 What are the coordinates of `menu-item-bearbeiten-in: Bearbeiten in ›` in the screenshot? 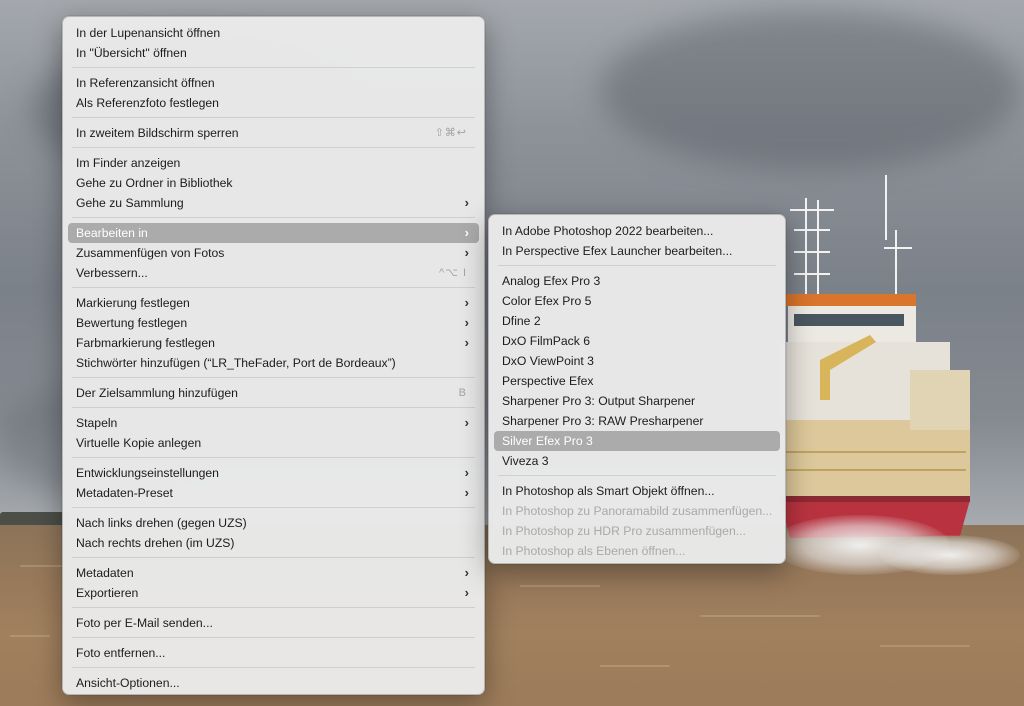 It's located at (273, 233).